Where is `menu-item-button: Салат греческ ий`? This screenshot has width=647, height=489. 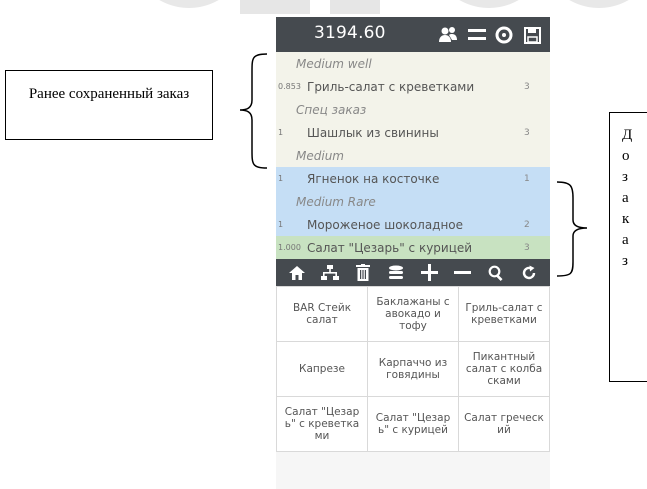 menu-item-button: Салат греческ ий is located at coordinates (504, 424).